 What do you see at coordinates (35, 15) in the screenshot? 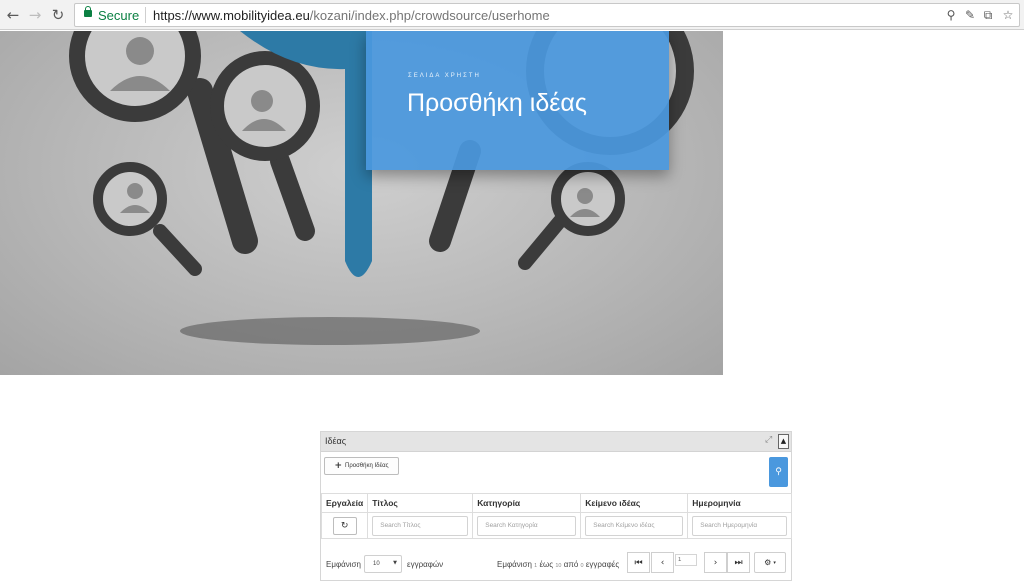
I see `forward-arrow-icon: →` at bounding box center [35, 15].